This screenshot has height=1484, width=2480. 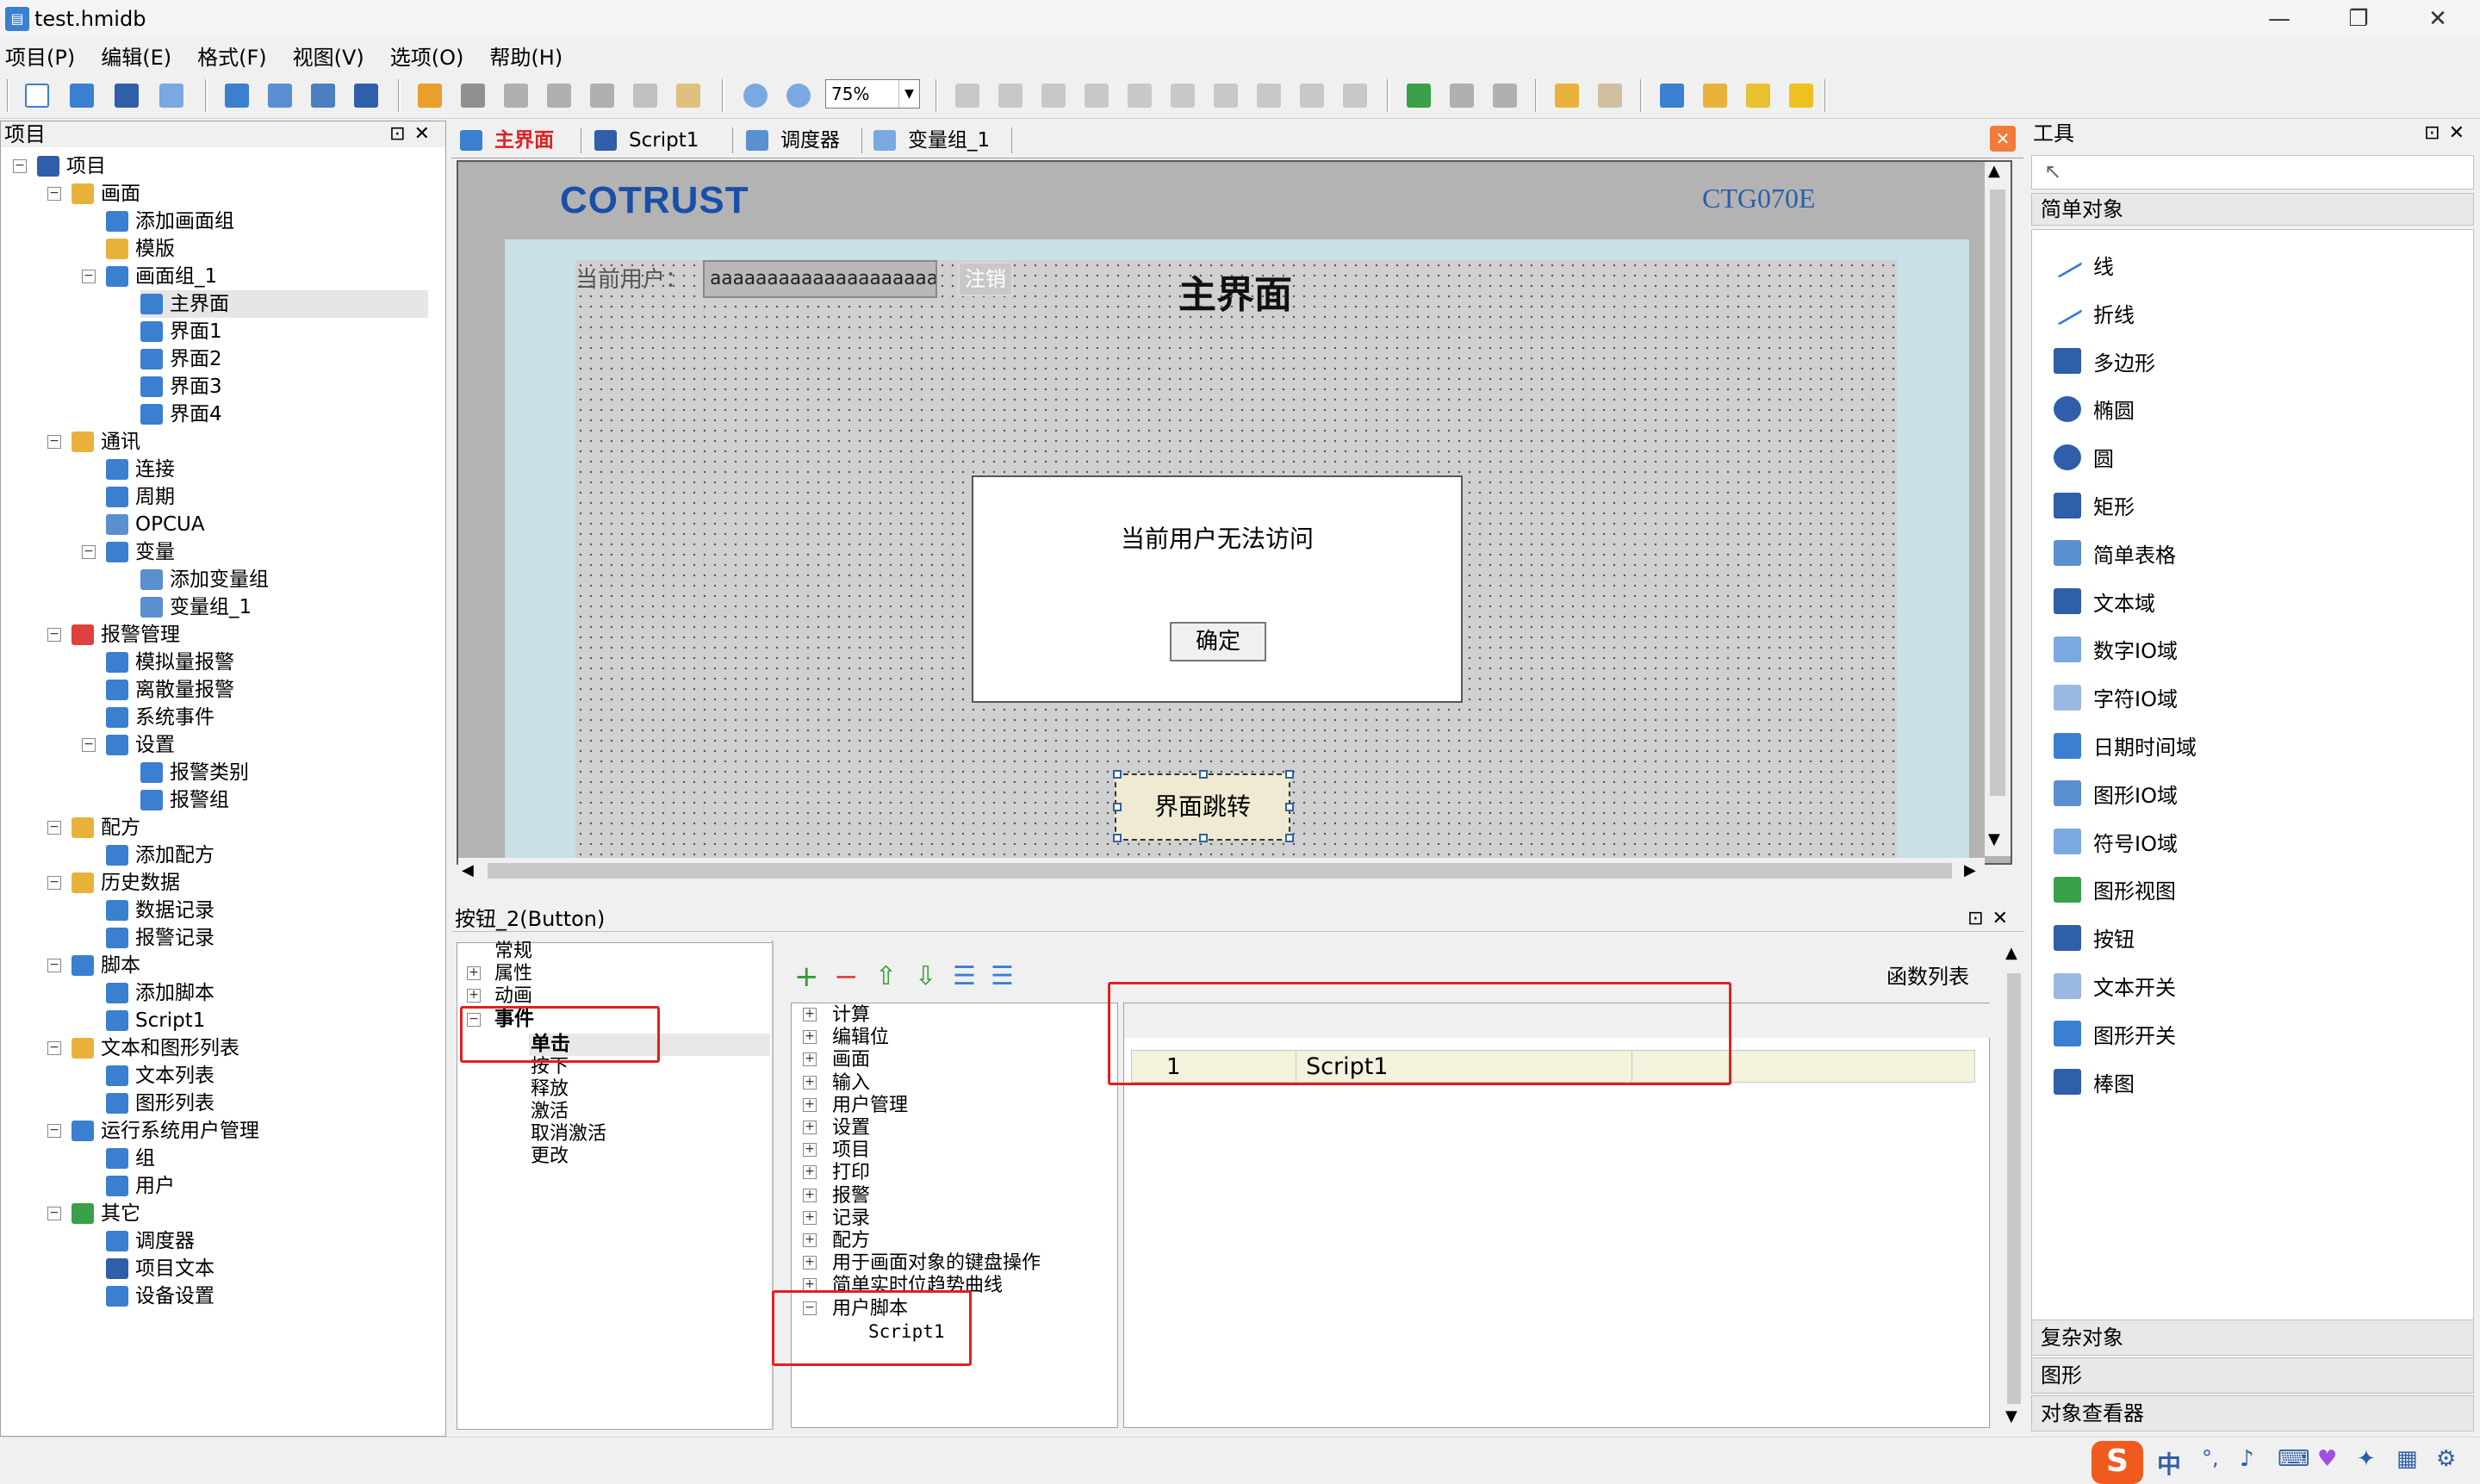 I want to click on open-folder-icon, so click(x=81, y=95).